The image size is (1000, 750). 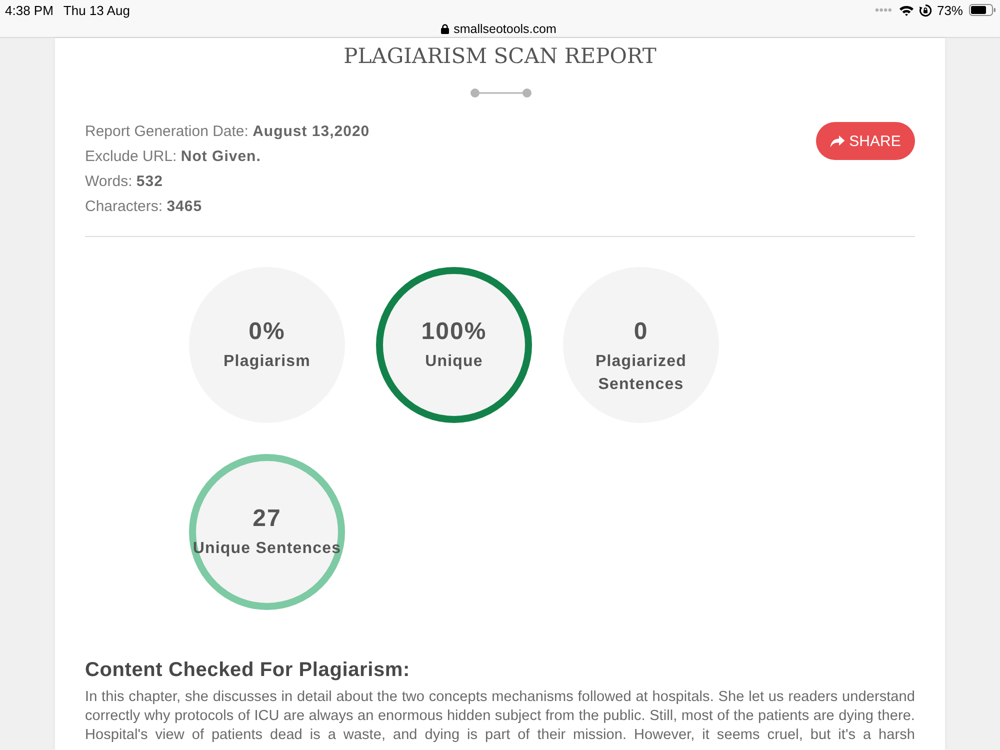 What do you see at coordinates (925, 10) in the screenshot?
I see `rotation-lock-icon` at bounding box center [925, 10].